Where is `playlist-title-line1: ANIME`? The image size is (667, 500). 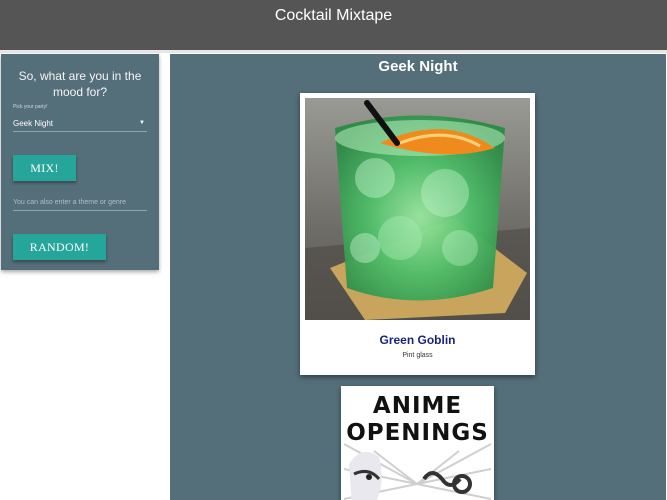
playlist-title-line1: ANIME is located at coordinates (417, 406).